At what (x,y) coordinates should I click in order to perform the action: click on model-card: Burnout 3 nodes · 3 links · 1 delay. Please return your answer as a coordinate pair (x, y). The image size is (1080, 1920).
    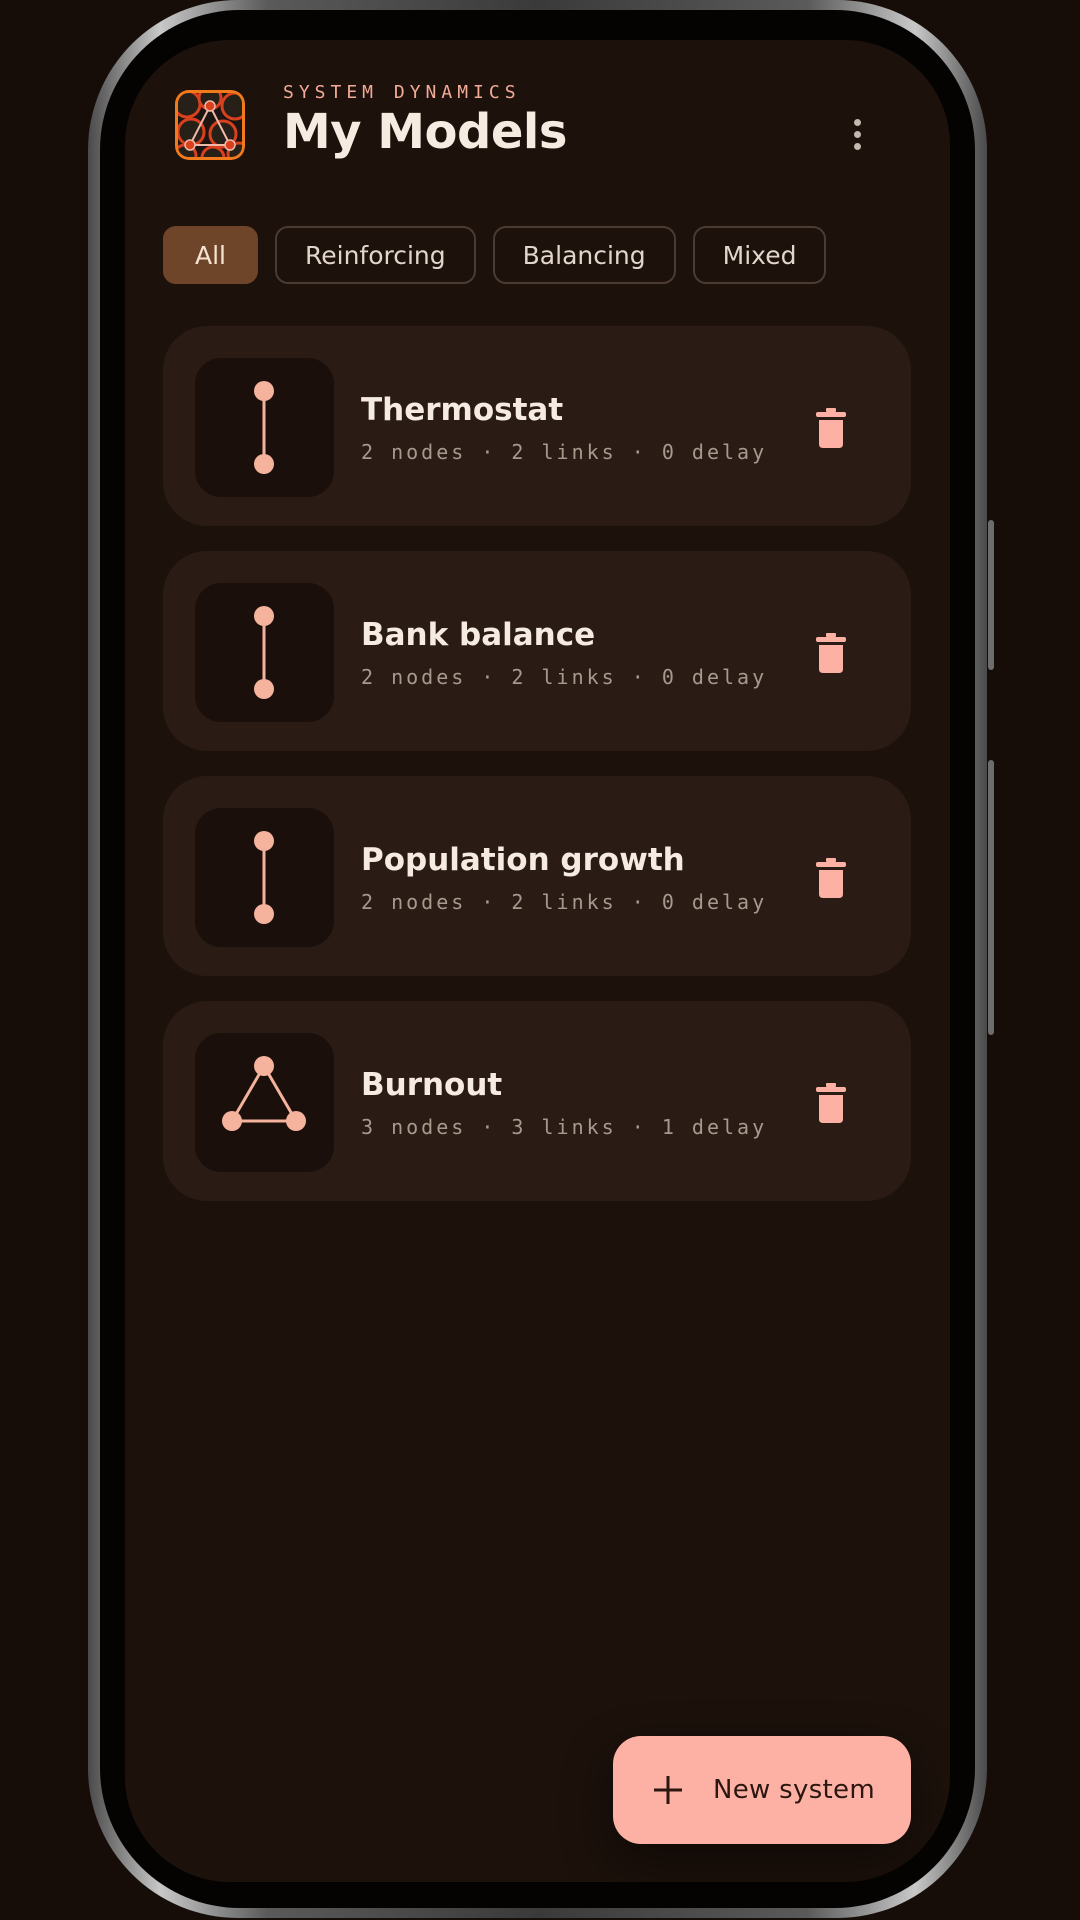
    Looking at the image, I should click on (537, 1101).